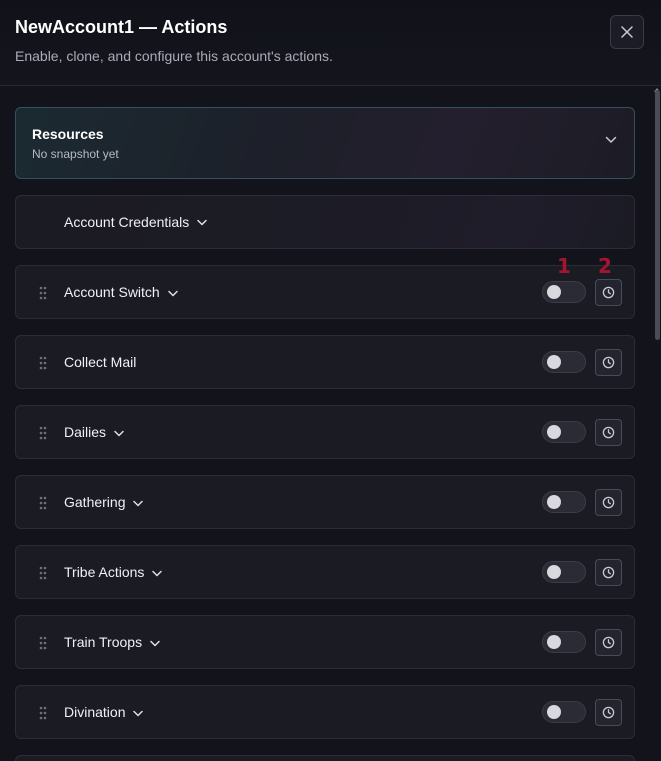 This screenshot has width=661, height=761. I want to click on annotation-schedule-marker: 2, so click(605, 266).